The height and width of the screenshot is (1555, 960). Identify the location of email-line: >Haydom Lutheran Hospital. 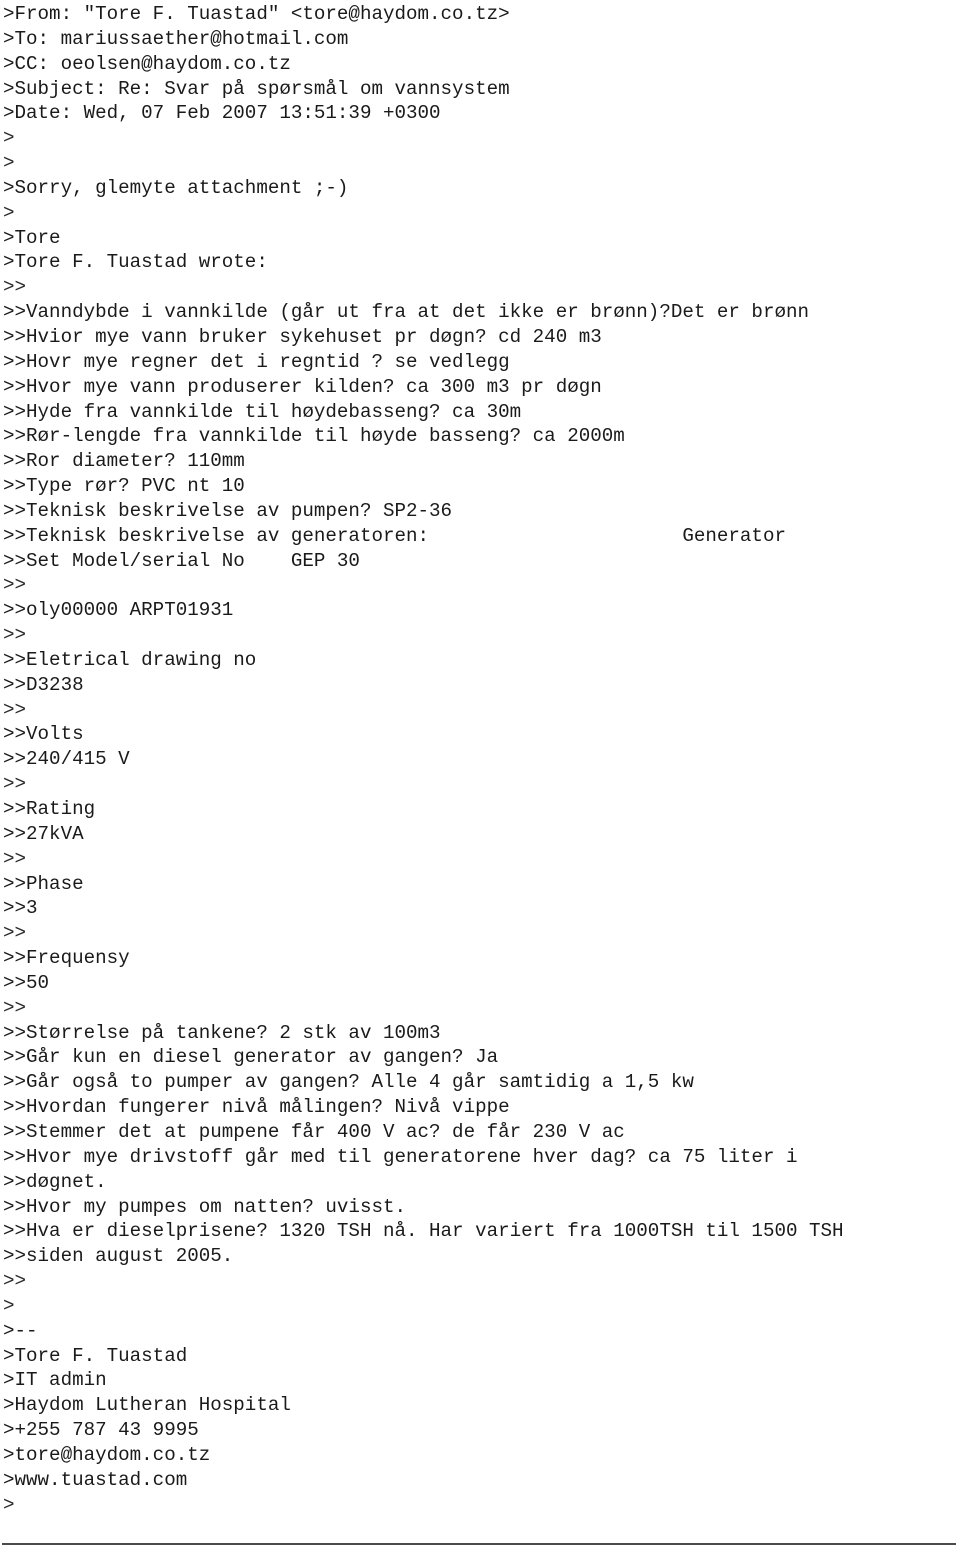
(147, 1405).